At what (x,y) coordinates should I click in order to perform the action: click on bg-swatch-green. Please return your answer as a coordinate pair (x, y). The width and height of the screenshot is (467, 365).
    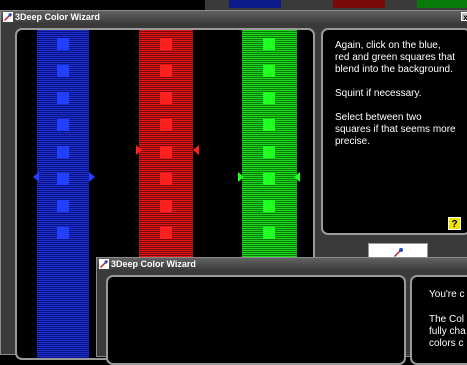
    Looking at the image, I should click on (442, 4).